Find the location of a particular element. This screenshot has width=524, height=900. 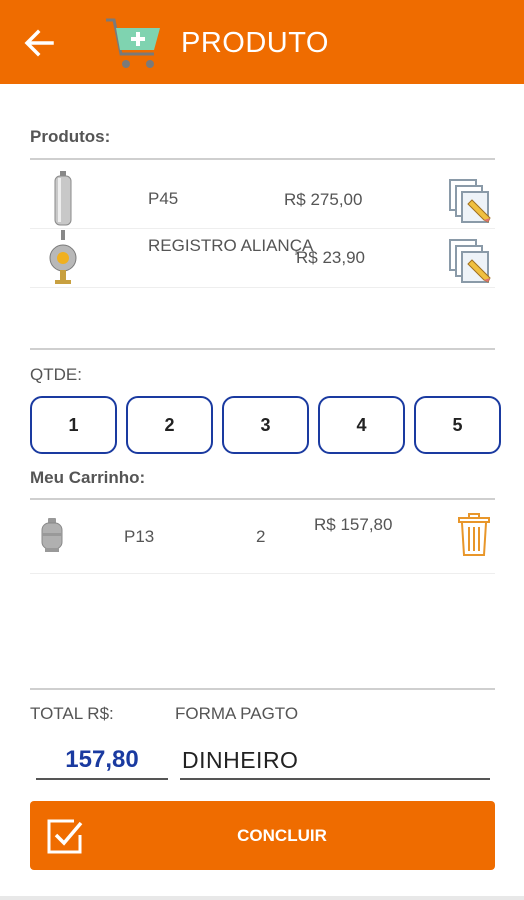

cart-item-qty: 2 is located at coordinates (261, 536).